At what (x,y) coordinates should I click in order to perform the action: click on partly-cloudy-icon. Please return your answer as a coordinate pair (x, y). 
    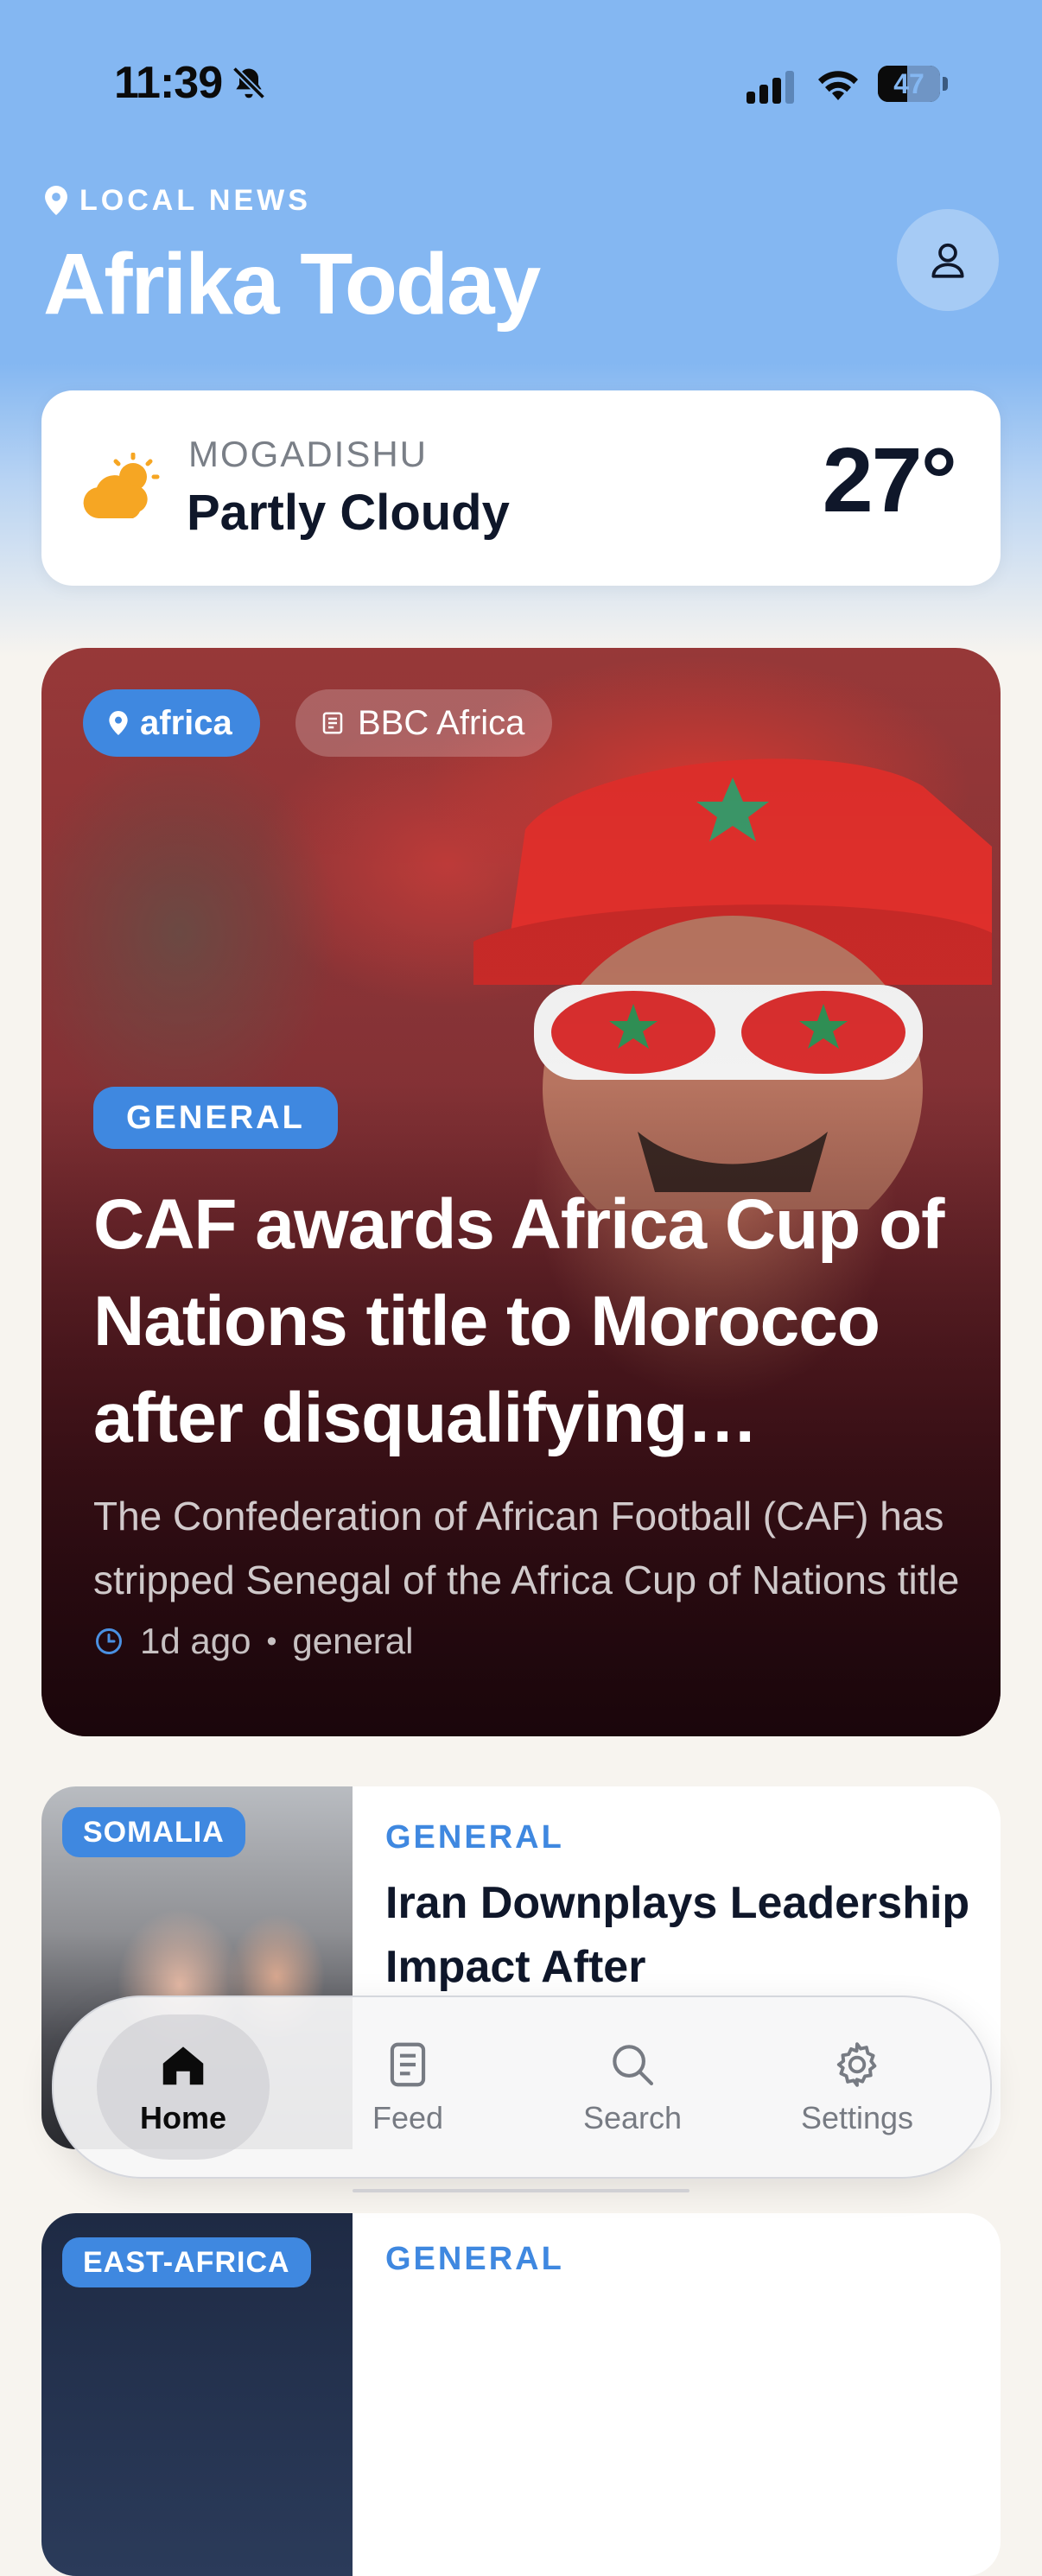
    Looking at the image, I should click on (121, 485).